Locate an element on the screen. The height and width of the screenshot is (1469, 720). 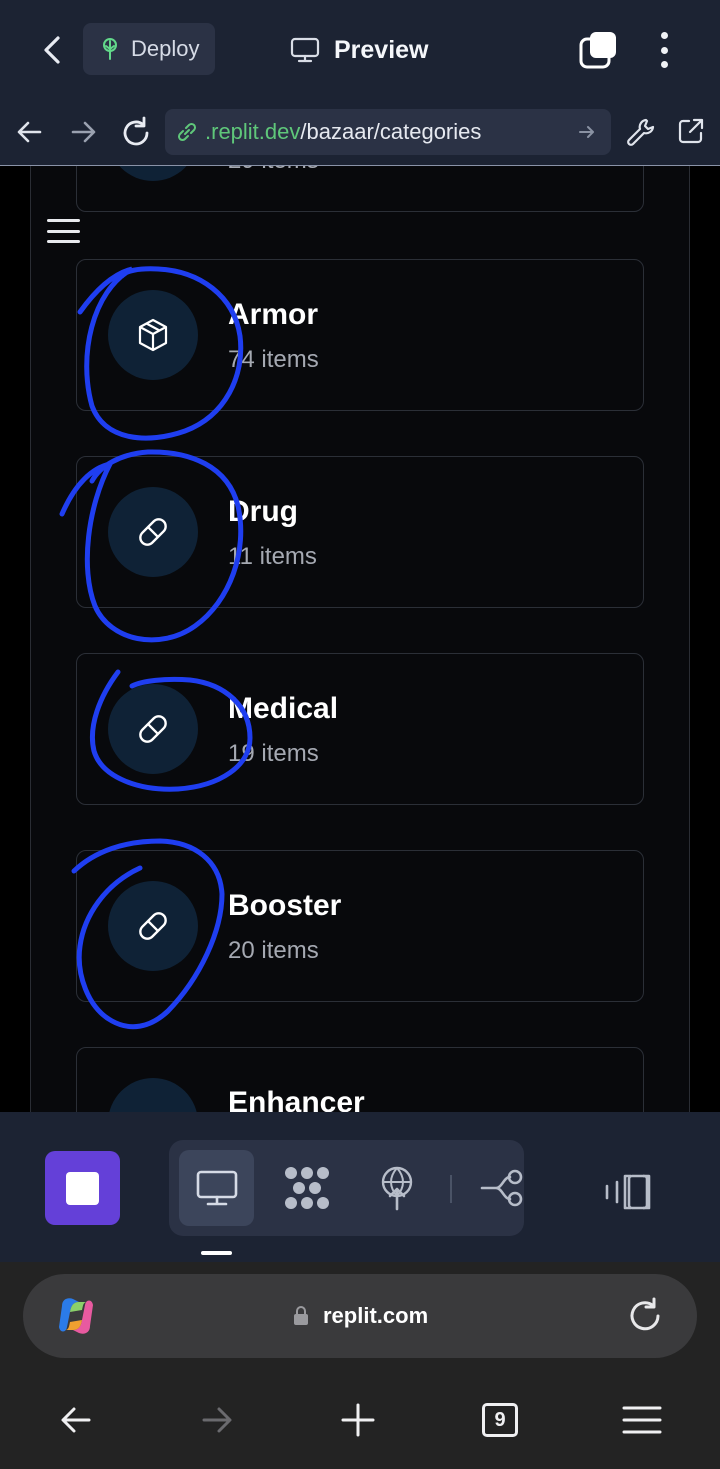
stop-button is located at coordinates (82, 1188).